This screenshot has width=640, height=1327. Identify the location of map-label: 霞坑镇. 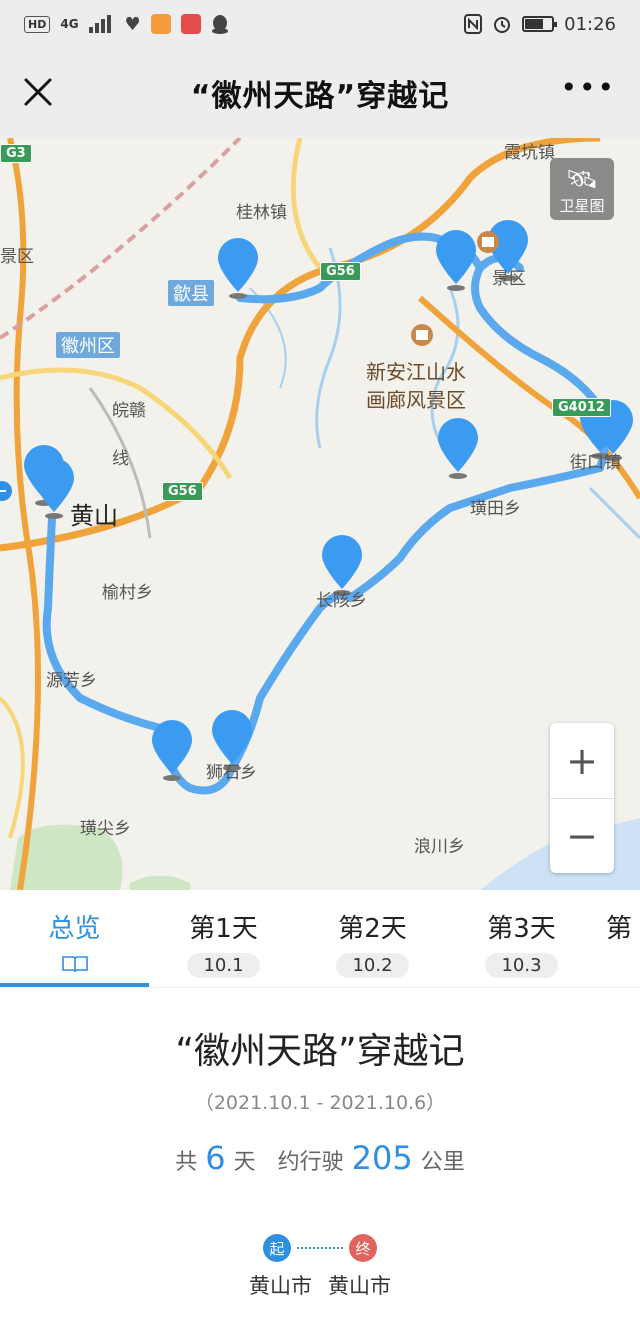
(529, 153).